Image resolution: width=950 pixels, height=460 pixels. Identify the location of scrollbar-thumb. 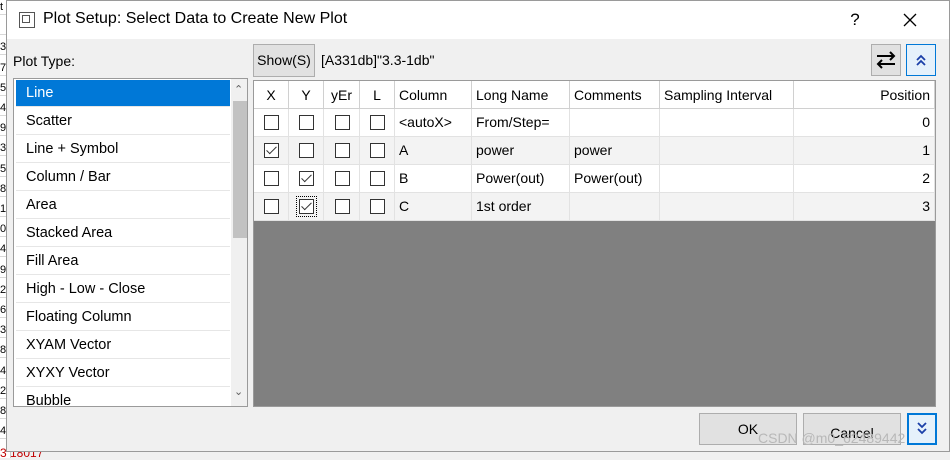
(240, 169).